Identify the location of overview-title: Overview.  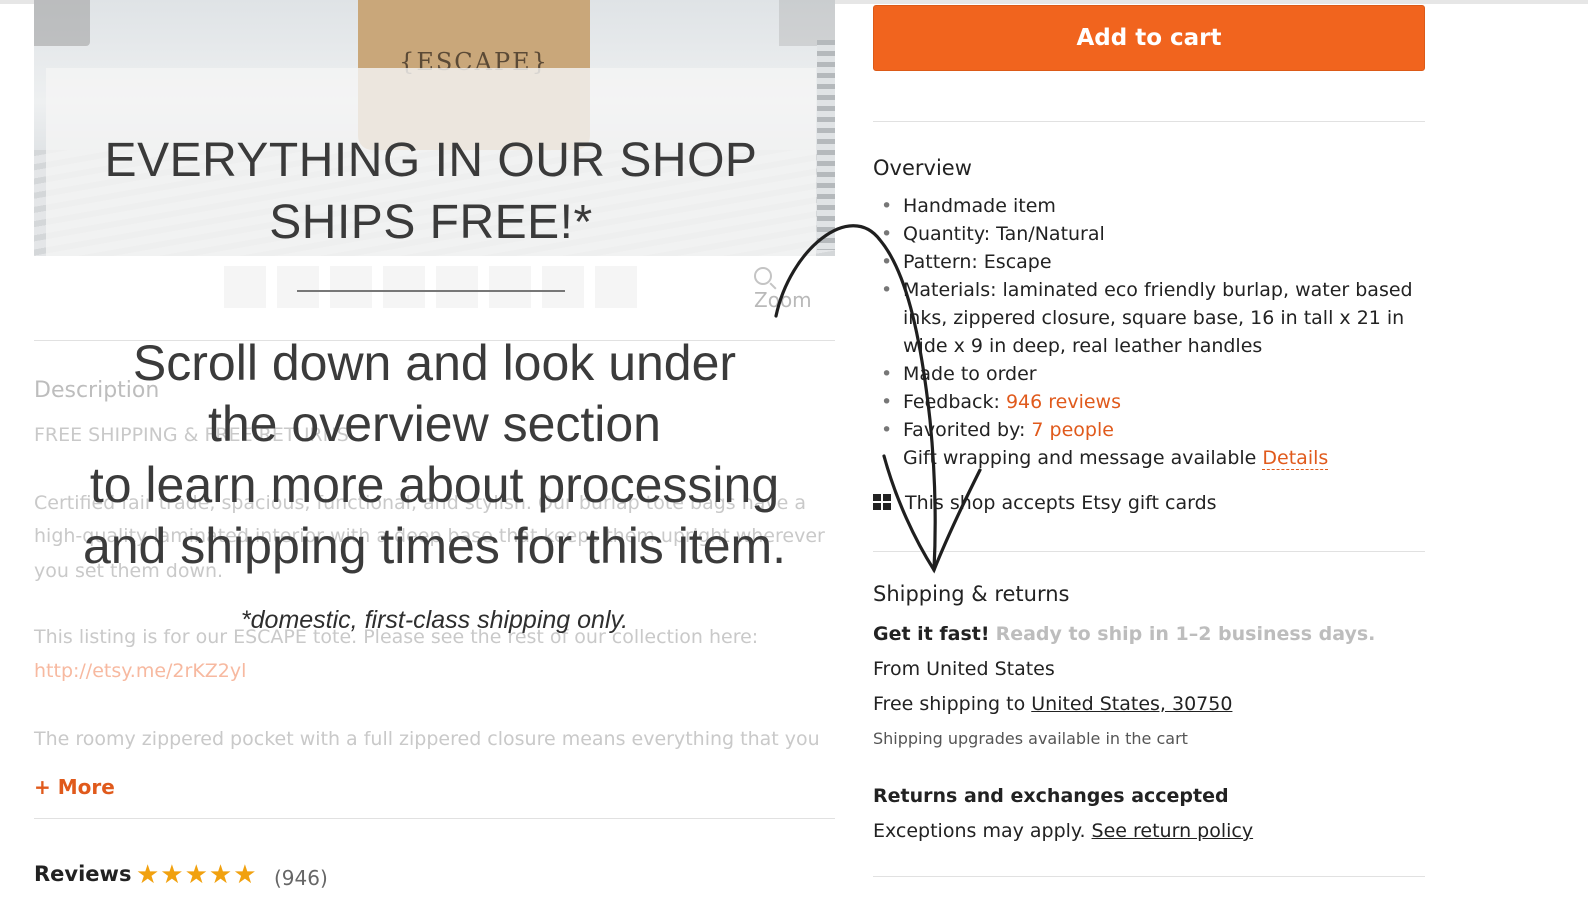
(922, 168).